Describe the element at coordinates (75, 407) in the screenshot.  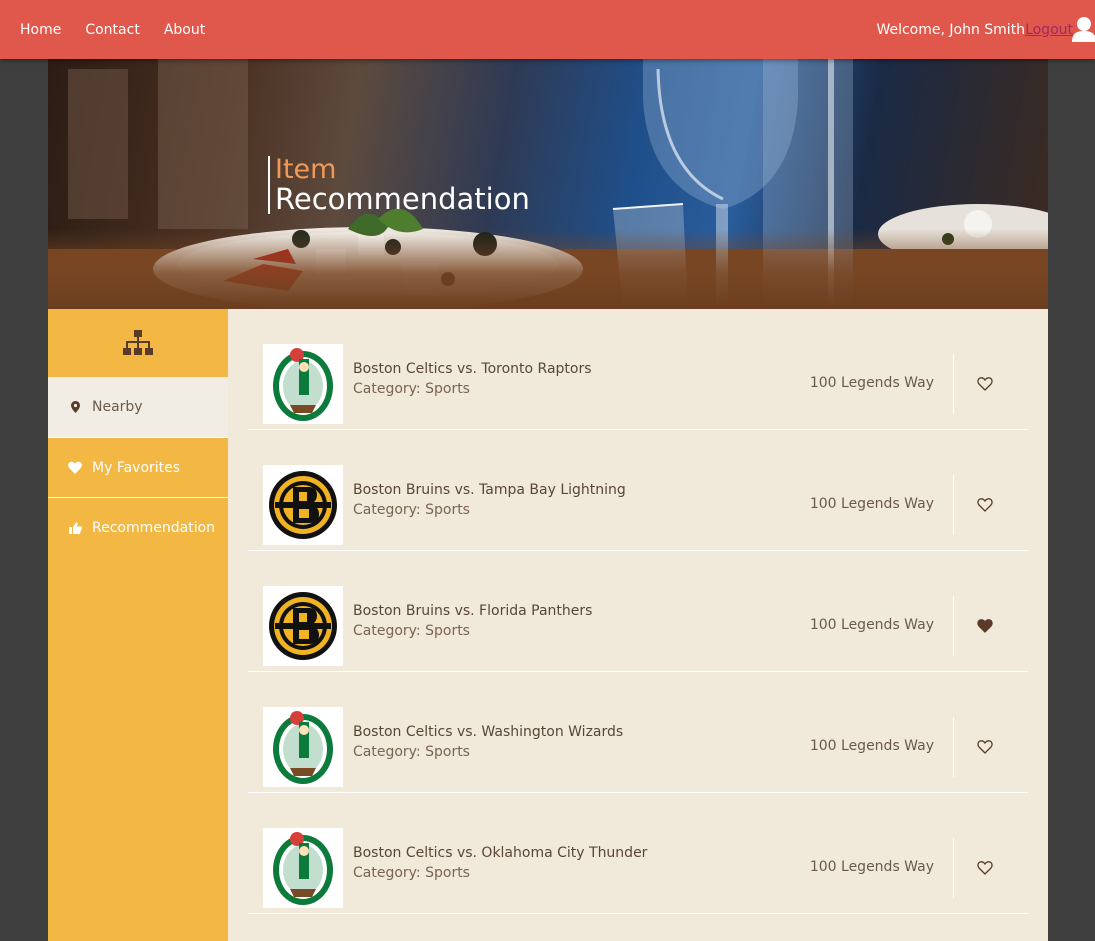
I see `map-pin-icon` at that location.